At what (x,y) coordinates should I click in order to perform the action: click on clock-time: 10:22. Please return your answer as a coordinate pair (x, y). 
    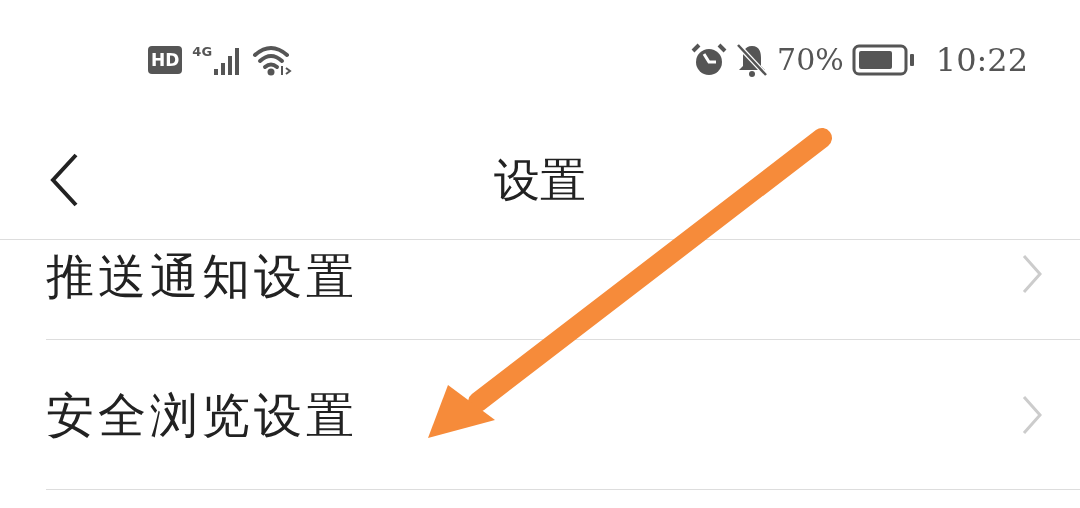
    Looking at the image, I should click on (981, 60).